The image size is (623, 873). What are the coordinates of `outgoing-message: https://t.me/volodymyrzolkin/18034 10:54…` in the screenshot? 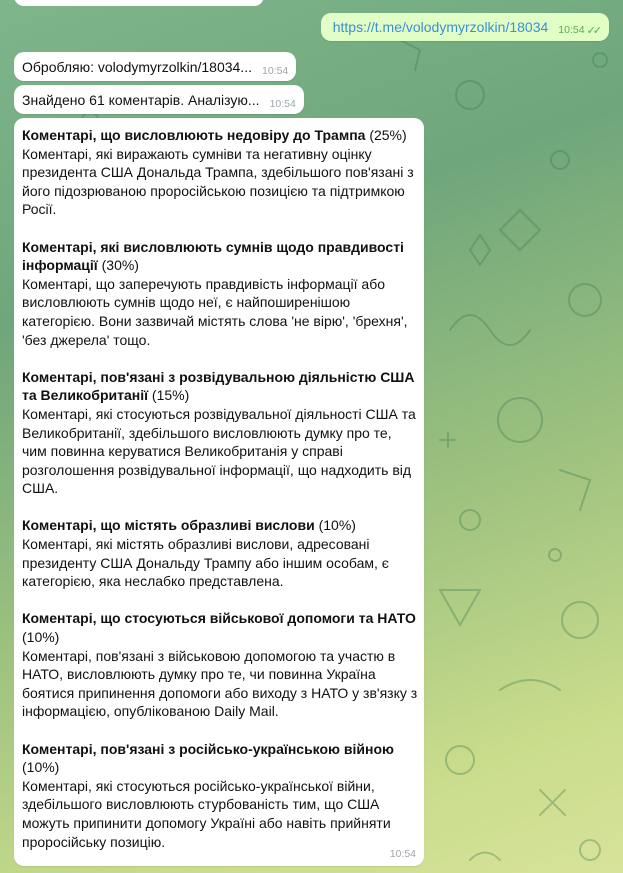 It's located at (464, 27).